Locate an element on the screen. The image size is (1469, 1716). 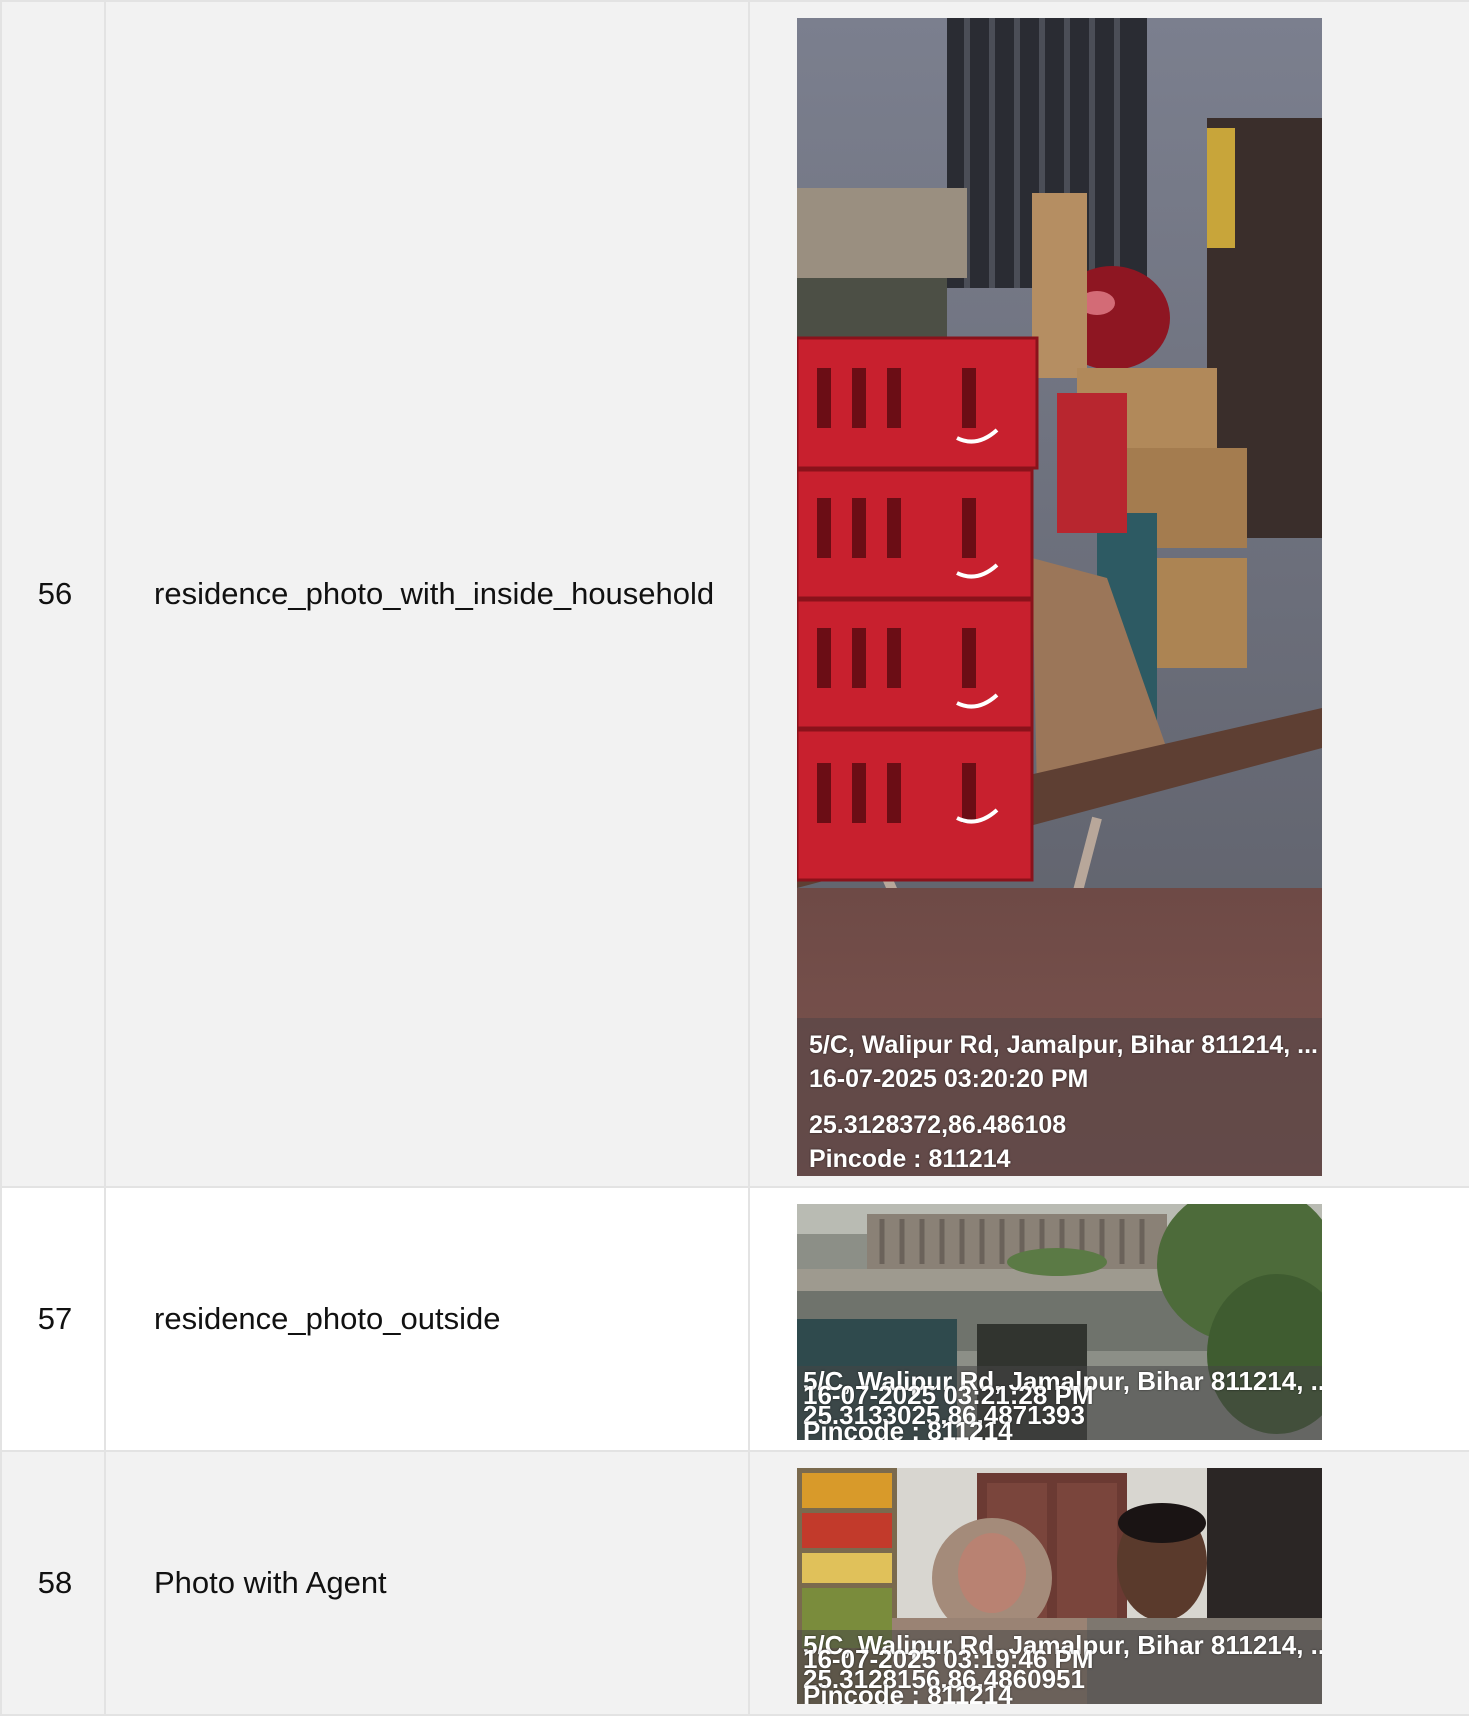
crates is located at coordinates (918, 609).